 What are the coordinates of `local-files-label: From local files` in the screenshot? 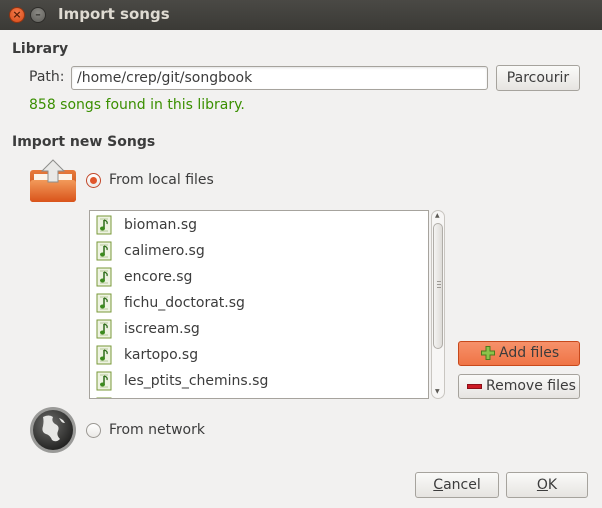 It's located at (161, 180).